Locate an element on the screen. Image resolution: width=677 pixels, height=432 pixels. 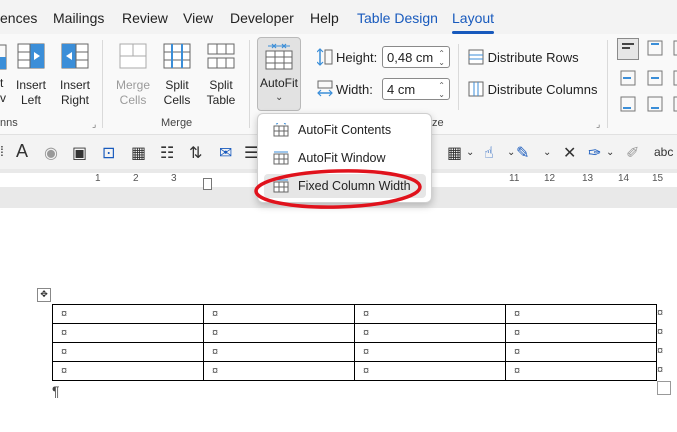
align-middle-center-button is located at coordinates (655, 78).